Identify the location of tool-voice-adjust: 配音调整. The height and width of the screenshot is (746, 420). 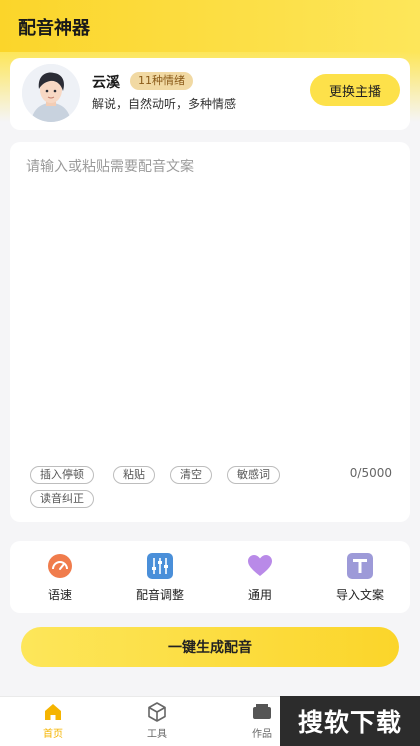
(160, 577).